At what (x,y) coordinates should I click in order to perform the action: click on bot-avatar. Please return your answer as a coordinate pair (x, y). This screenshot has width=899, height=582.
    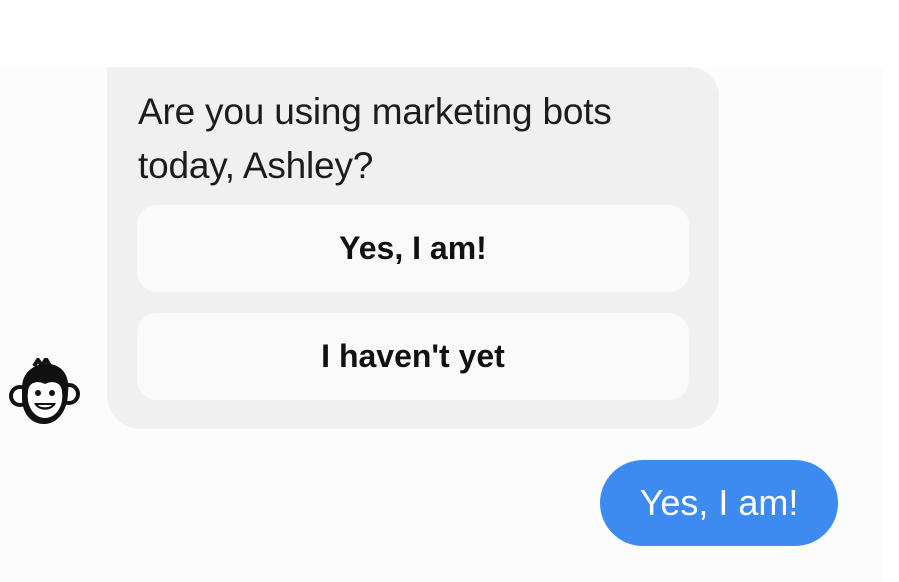
    Looking at the image, I should click on (44, 392).